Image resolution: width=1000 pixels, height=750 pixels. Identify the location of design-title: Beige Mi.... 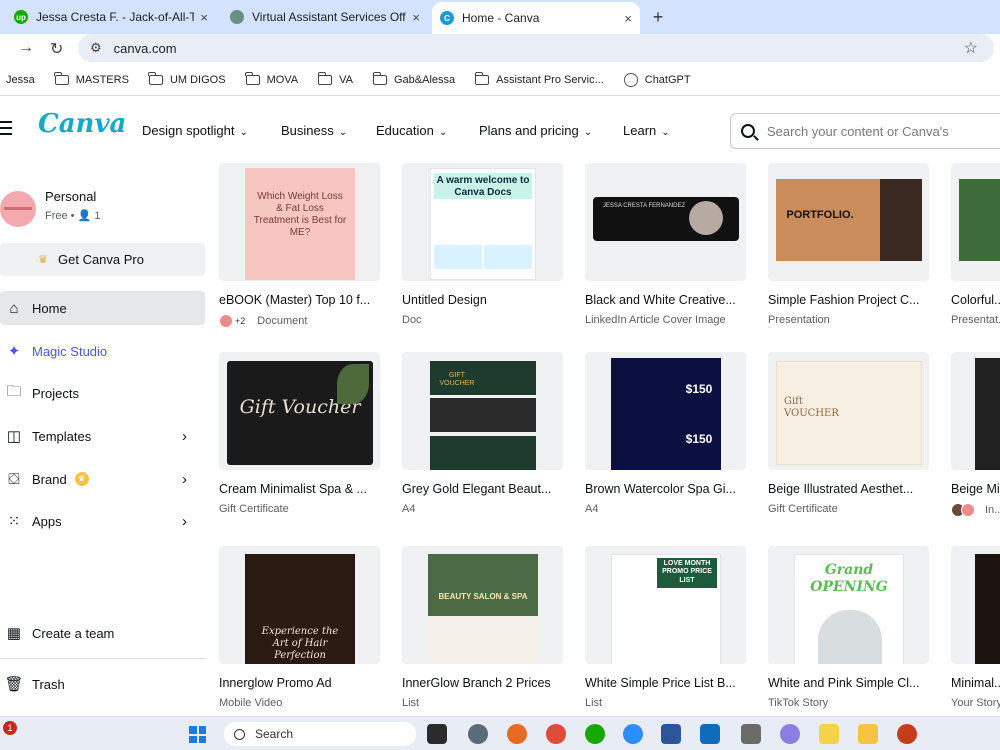
(975, 489).